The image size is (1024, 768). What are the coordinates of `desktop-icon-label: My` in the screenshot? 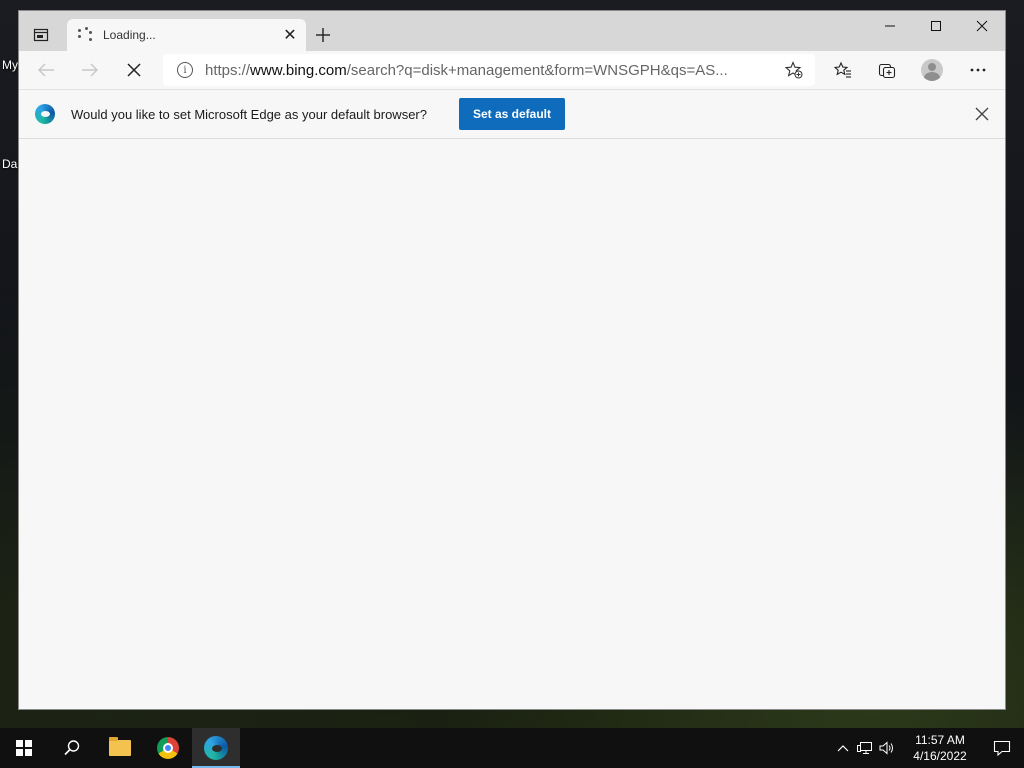 It's located at (10, 65).